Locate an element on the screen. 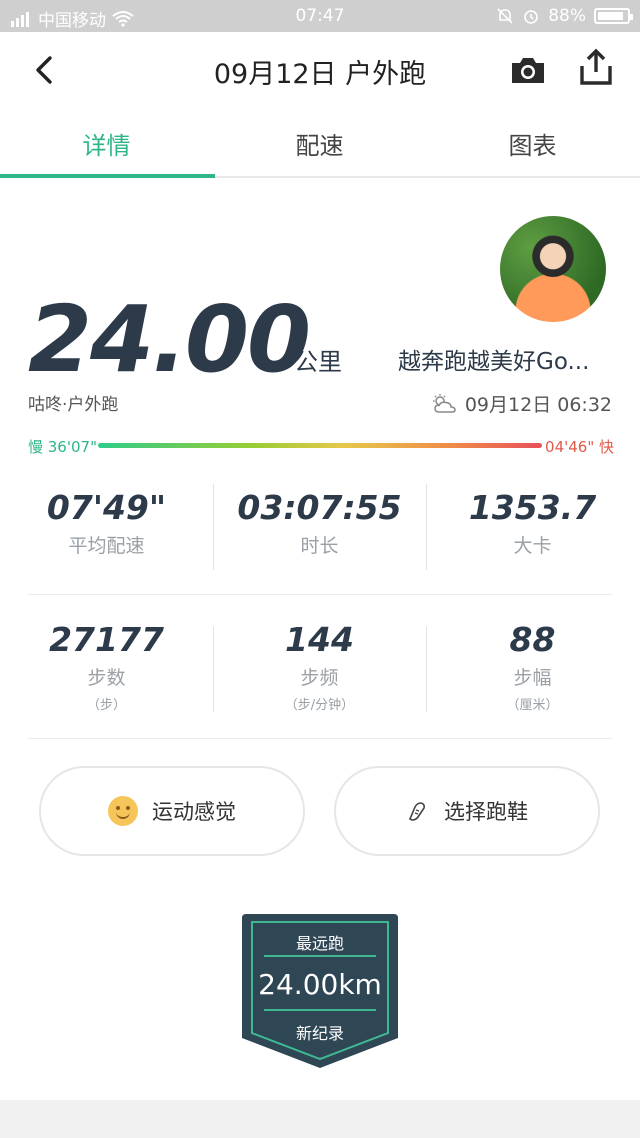  stat-label: 步幅 is located at coordinates (532, 678).